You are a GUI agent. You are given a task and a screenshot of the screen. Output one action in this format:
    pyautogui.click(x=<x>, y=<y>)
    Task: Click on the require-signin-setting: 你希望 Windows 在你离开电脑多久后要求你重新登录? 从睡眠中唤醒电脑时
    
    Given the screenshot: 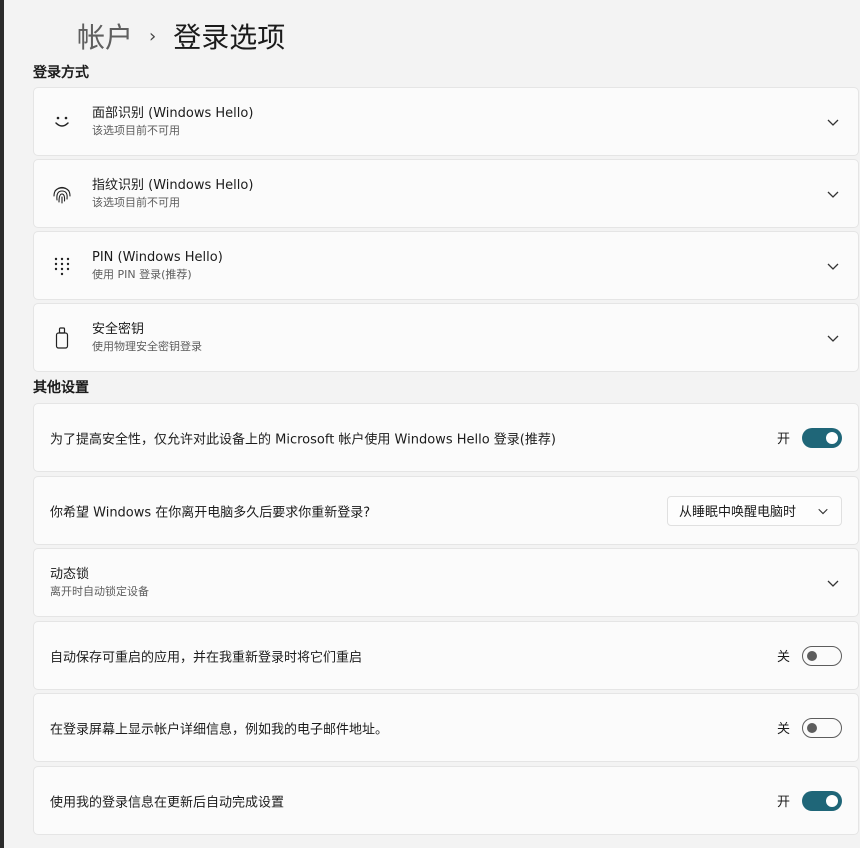 What is the action you would take?
    pyautogui.click(x=446, y=510)
    